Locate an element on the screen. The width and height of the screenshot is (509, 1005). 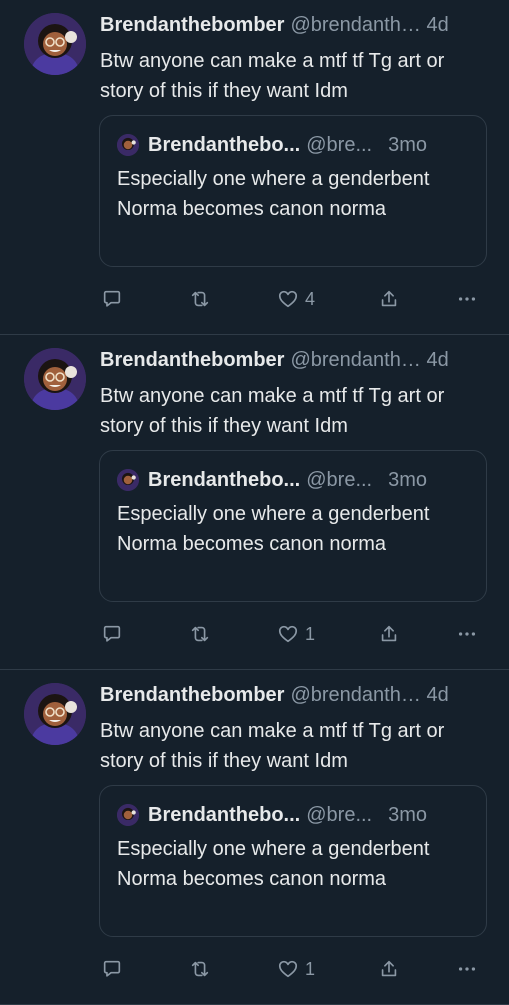
action-bar: 4 is located at coordinates (254, 299).